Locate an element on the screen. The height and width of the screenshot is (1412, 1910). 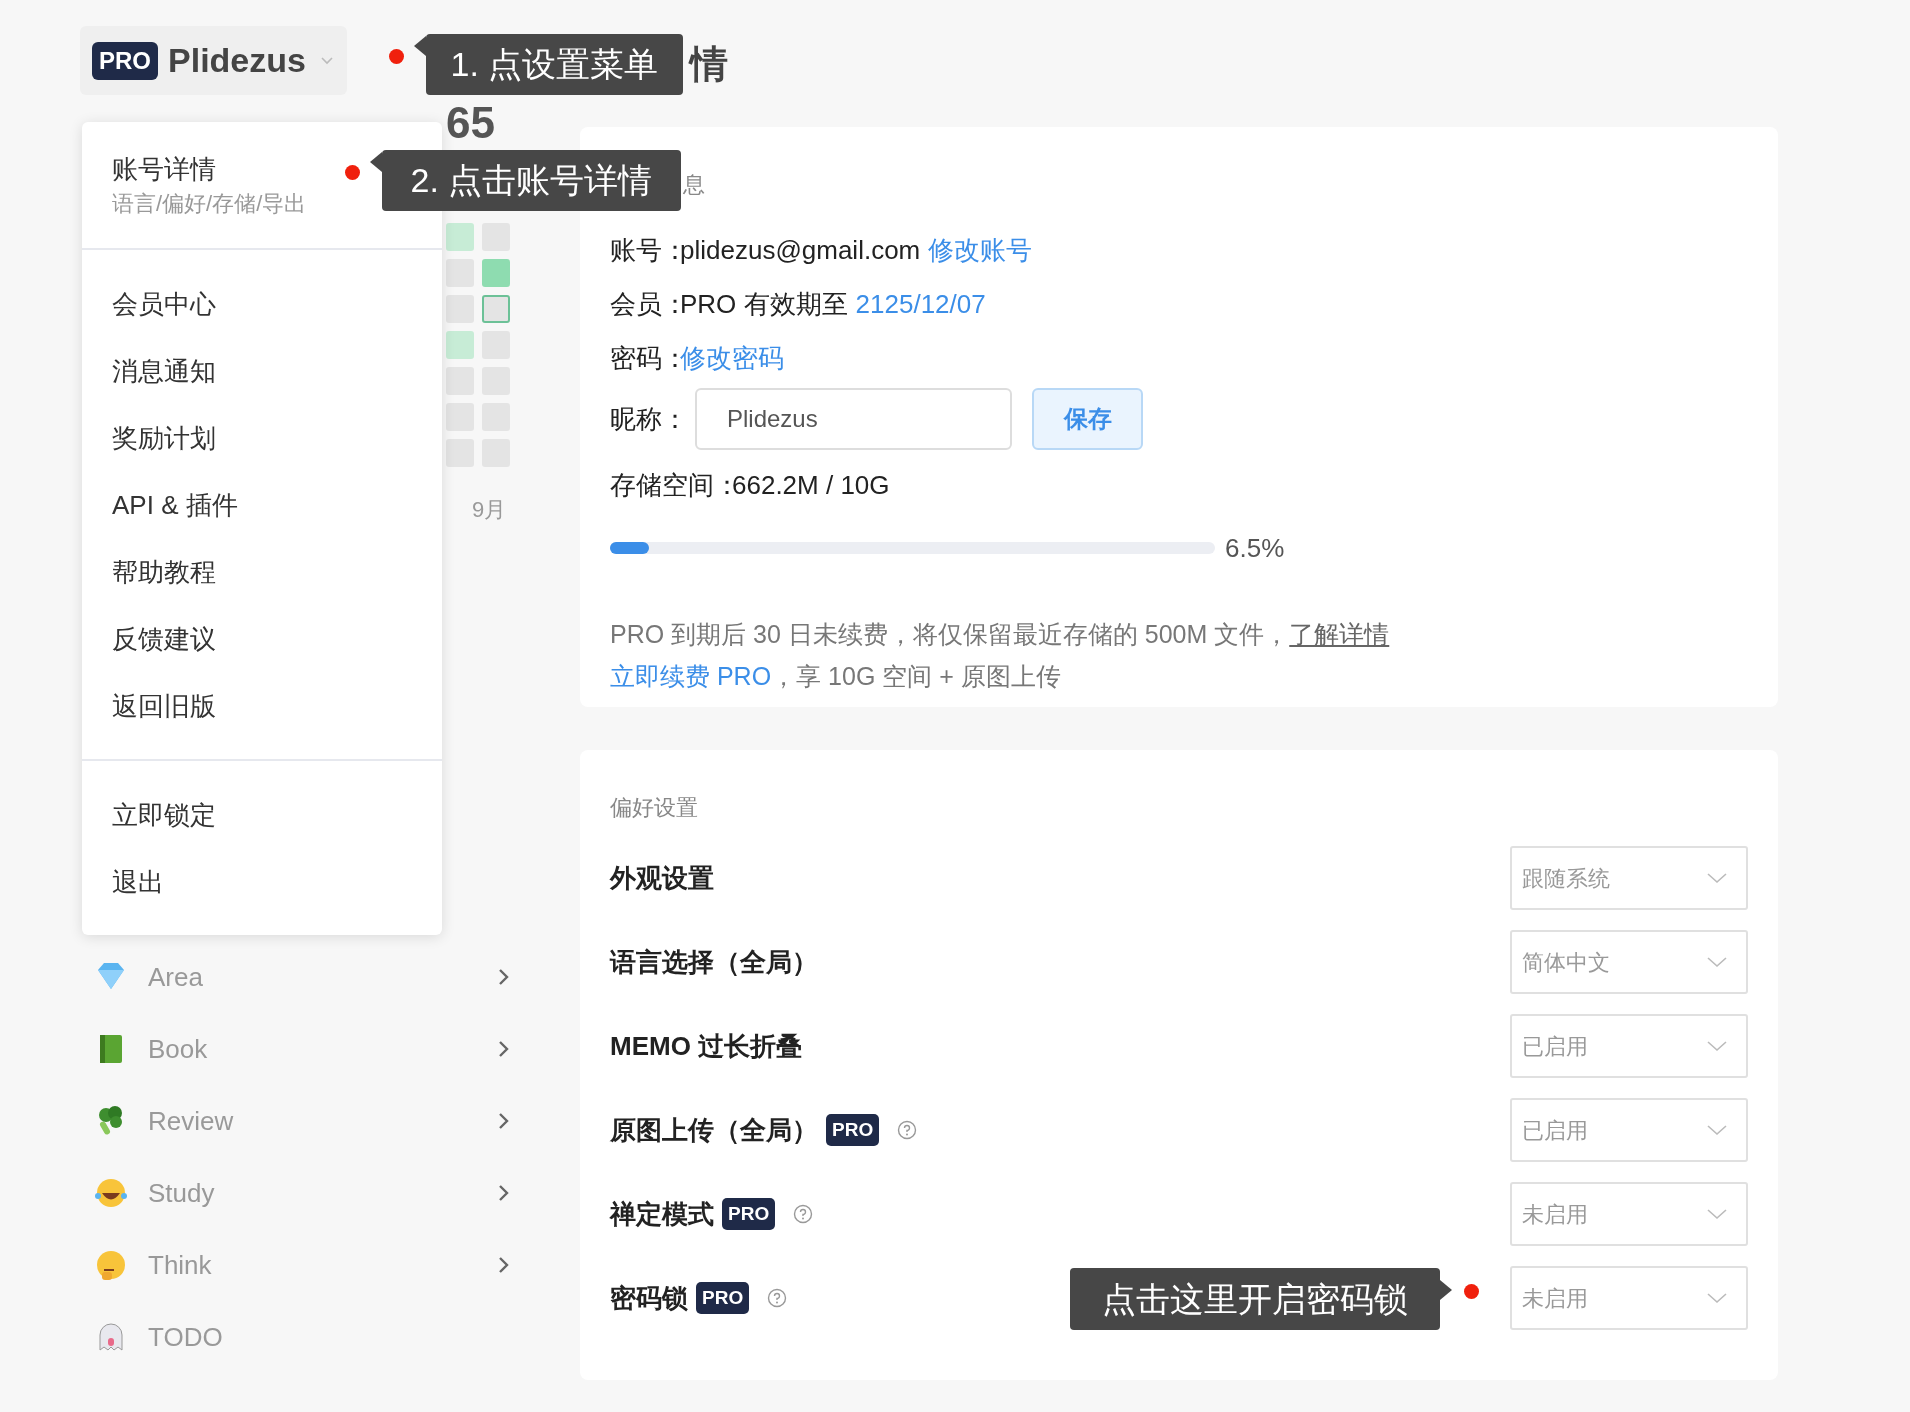
card-title: 偏好设置 is located at coordinates (654, 808).